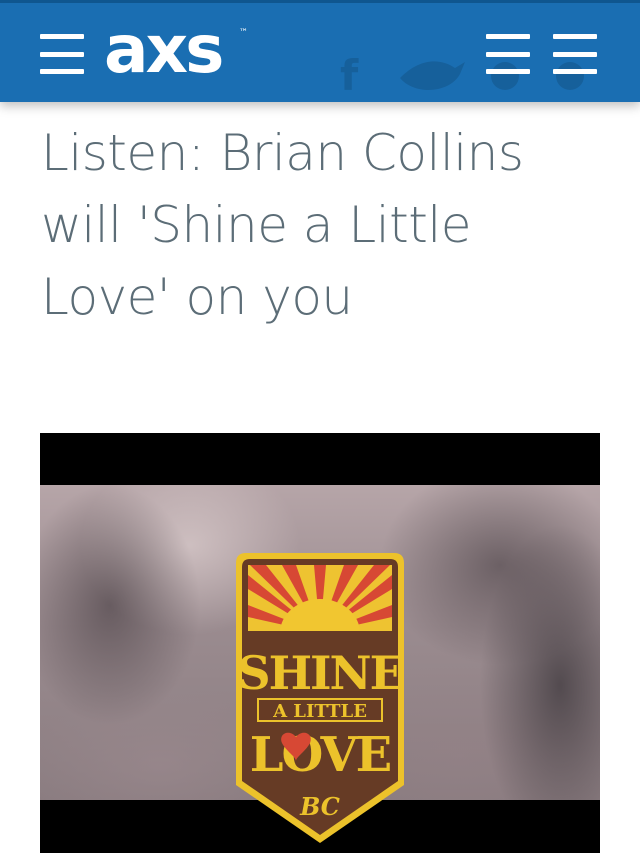 This screenshot has width=640, height=853. I want to click on shine-a-little-love-artwork: SHINE A LITTLE LOVE BC, so click(320, 698).